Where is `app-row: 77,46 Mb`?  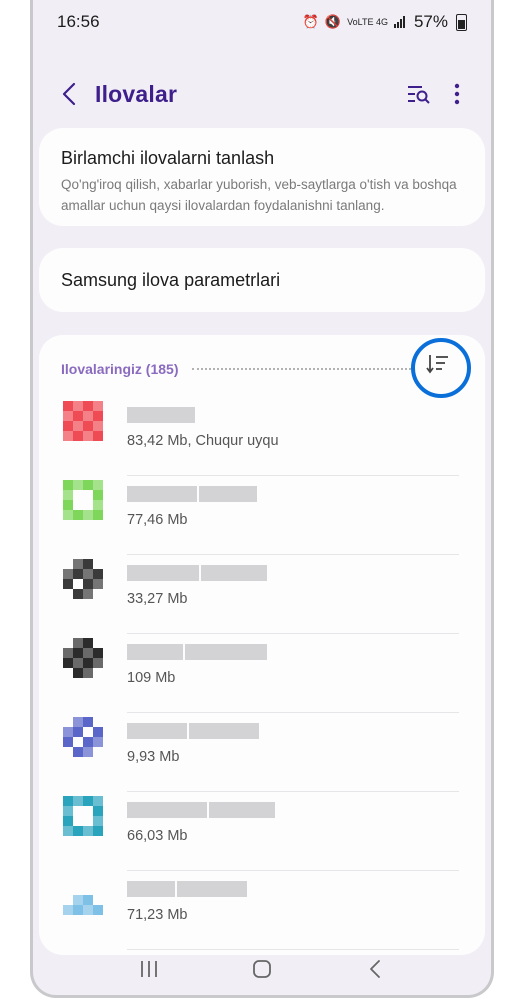 app-row: 77,46 Mb is located at coordinates (262, 515).